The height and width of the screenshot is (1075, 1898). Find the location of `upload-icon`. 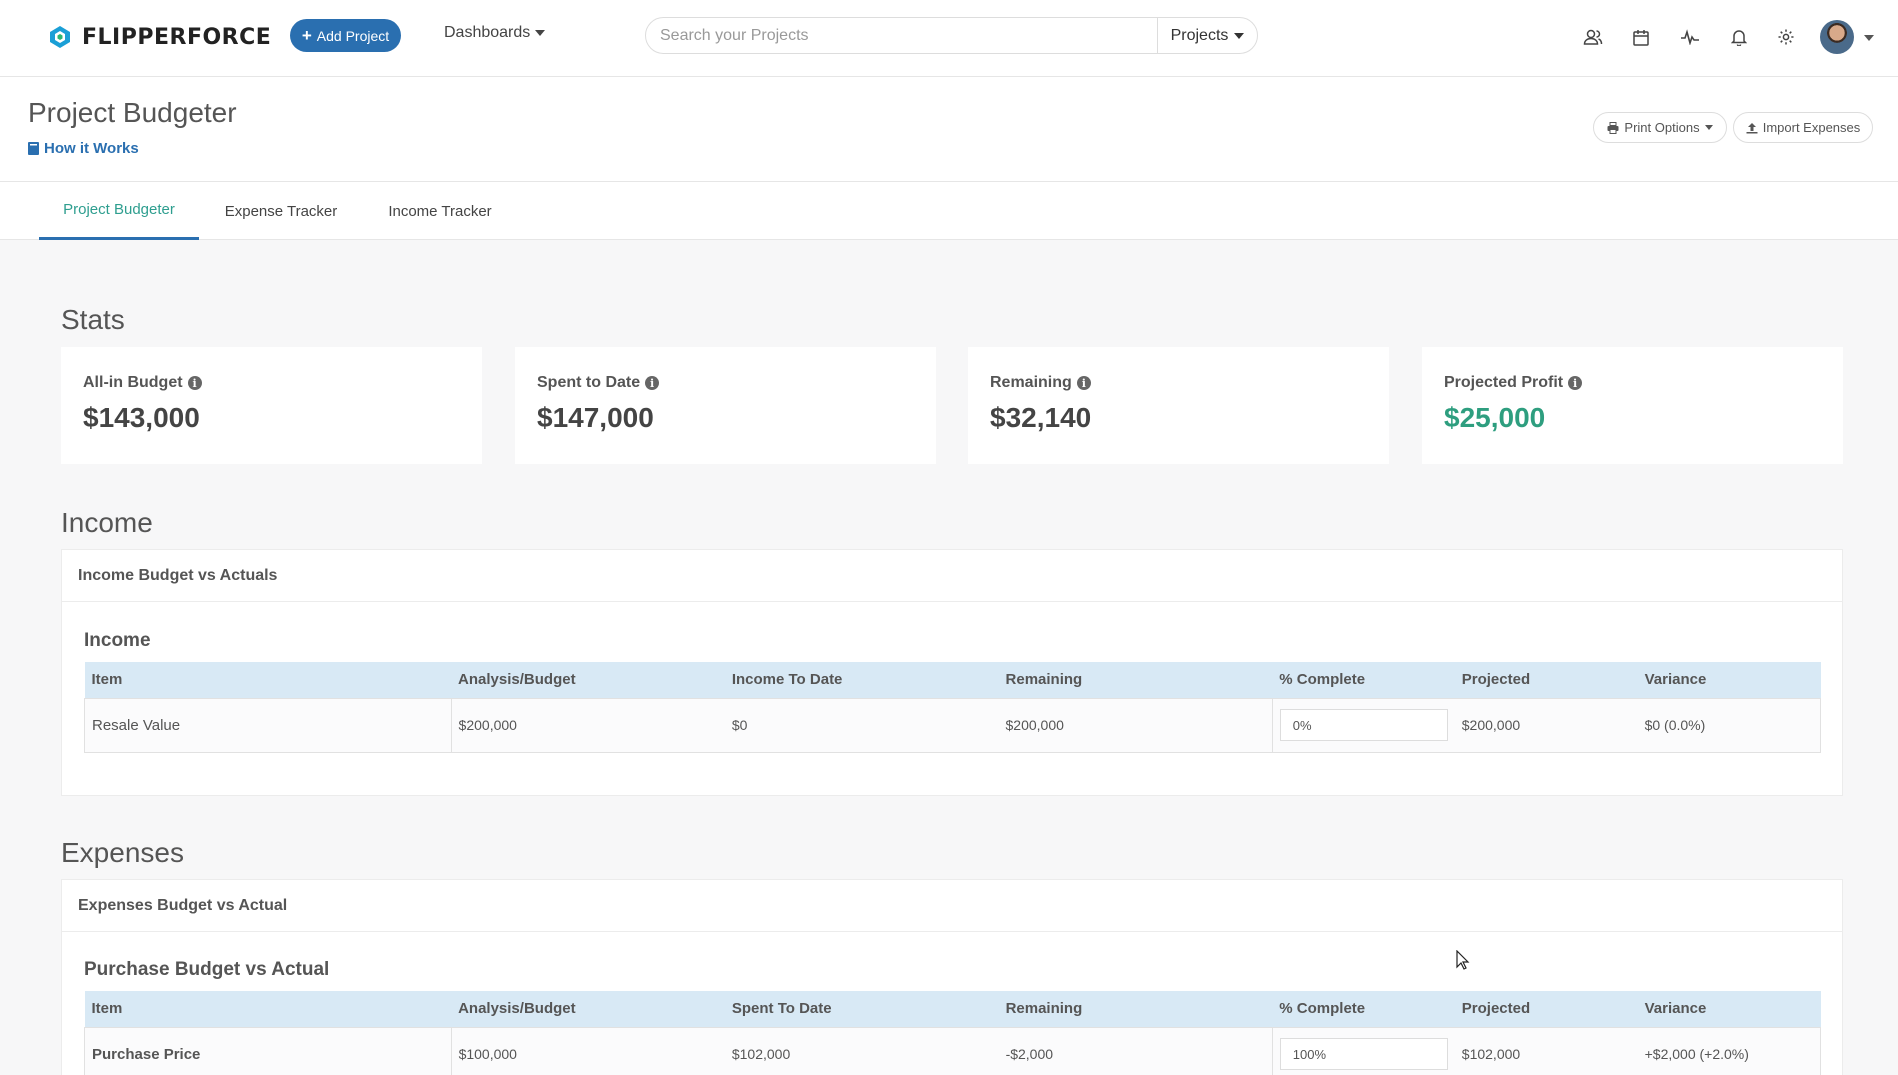

upload-icon is located at coordinates (1752, 127).